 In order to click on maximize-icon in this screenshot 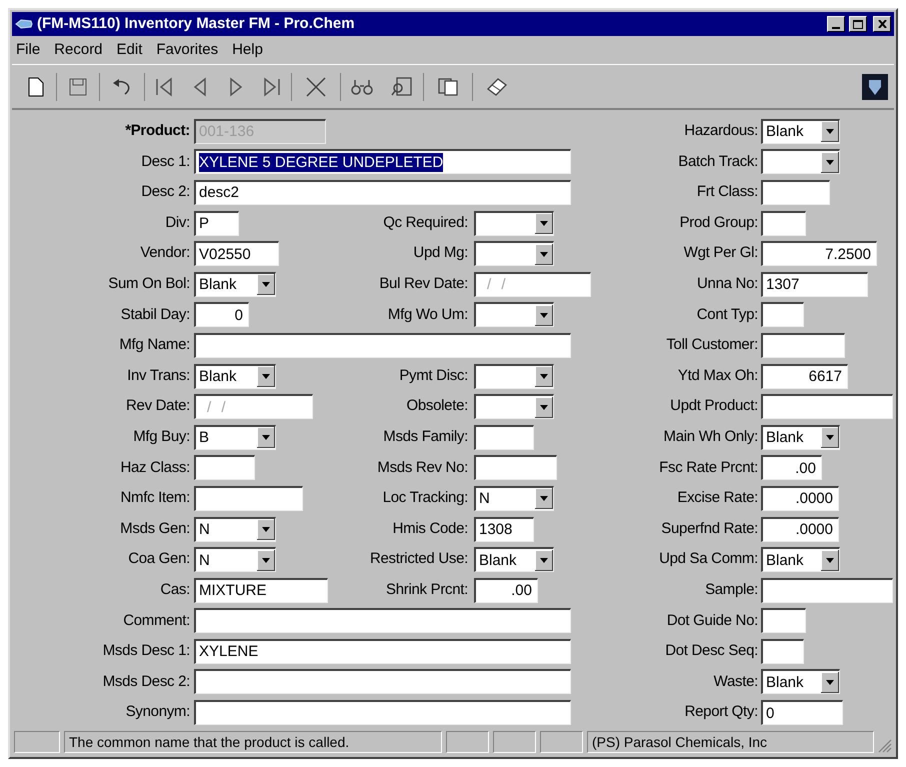, I will do `click(858, 24)`.